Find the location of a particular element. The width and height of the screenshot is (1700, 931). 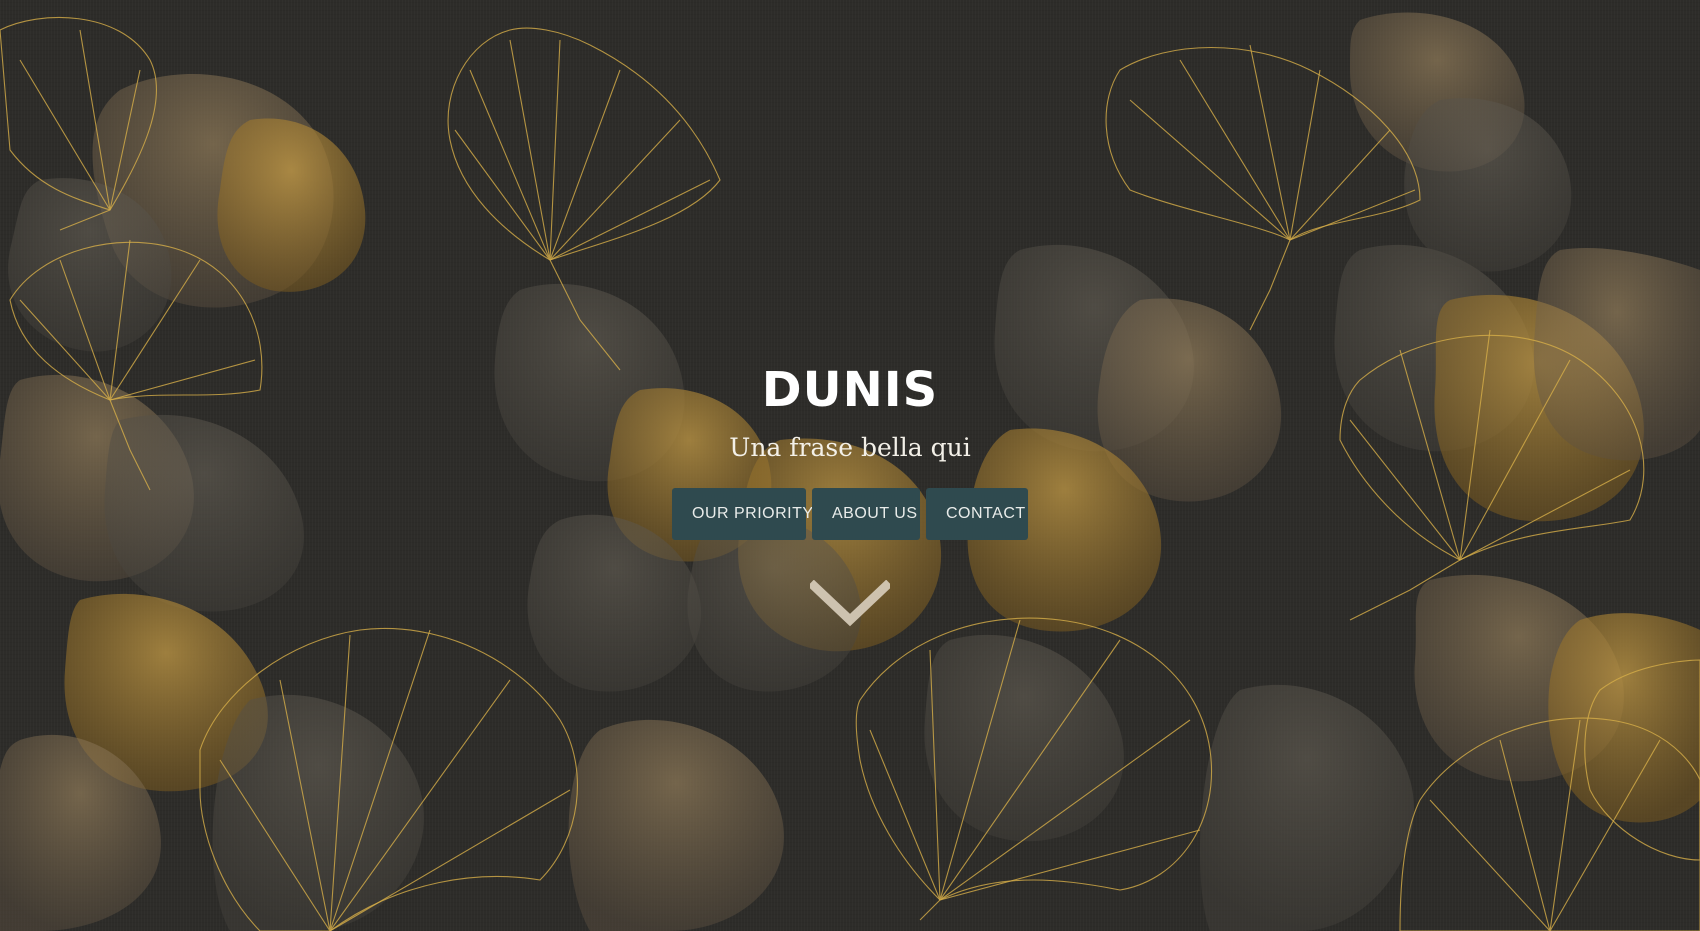

site-title: DUNIS is located at coordinates (850, 390).